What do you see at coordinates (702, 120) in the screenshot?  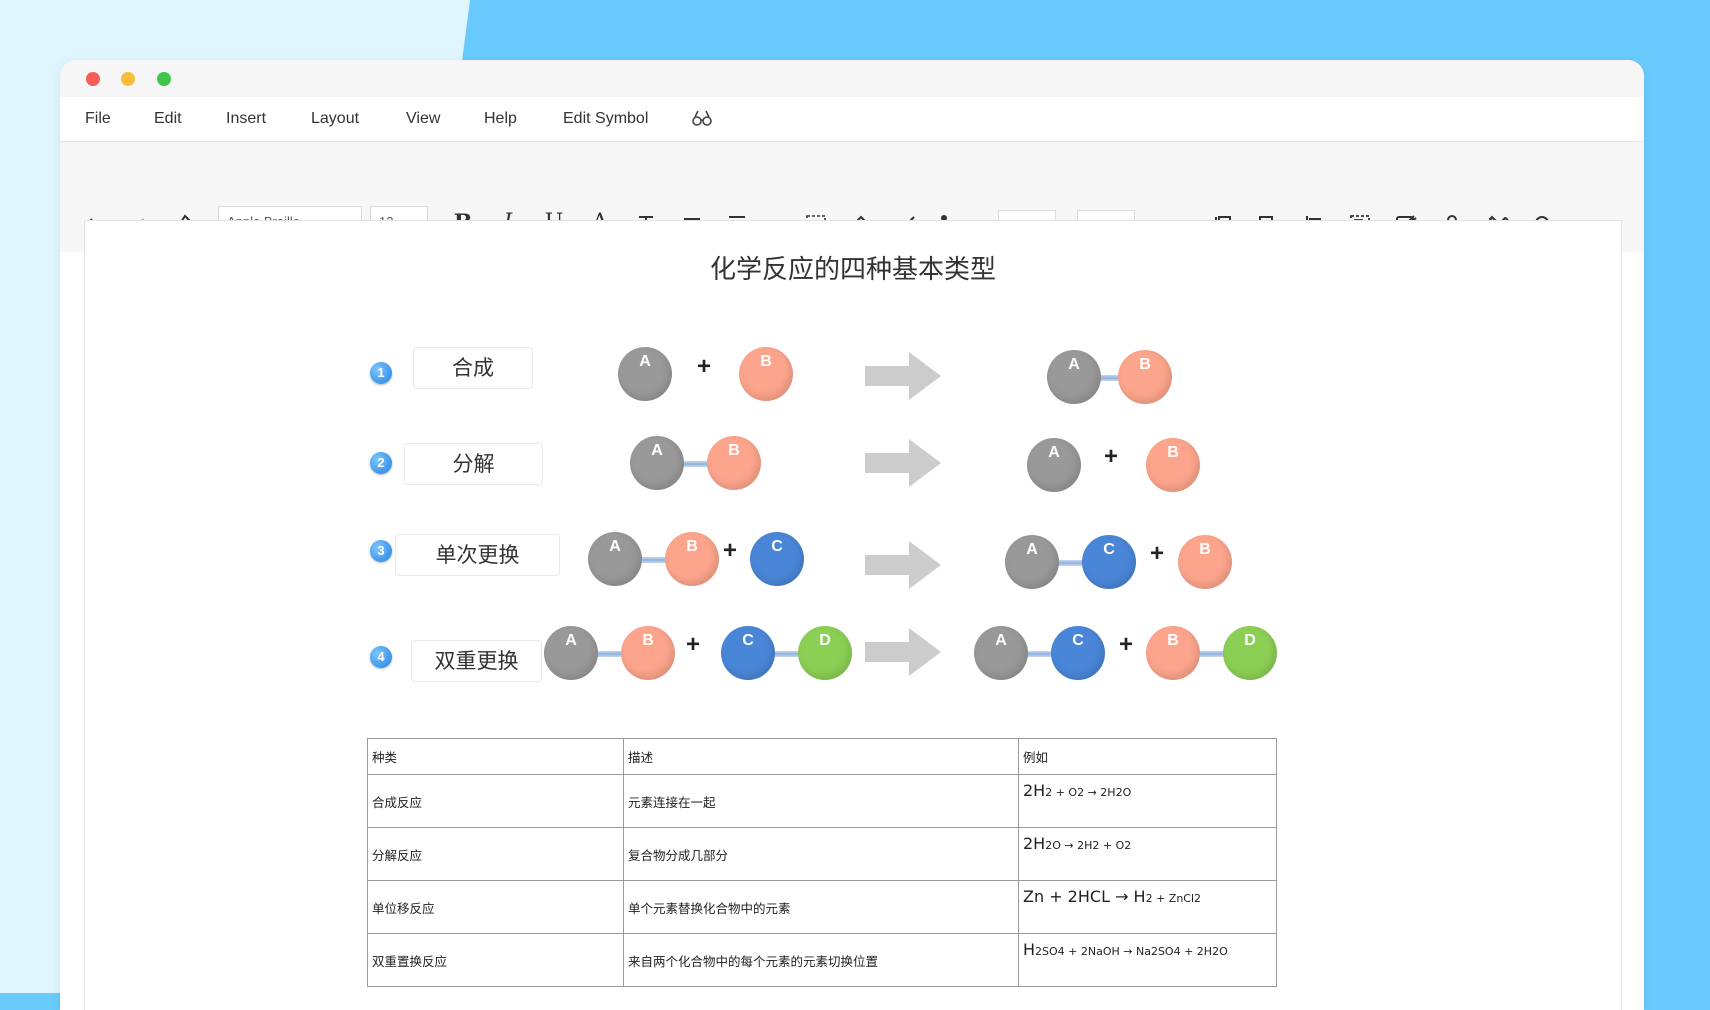 I see `binoculars-icon` at bounding box center [702, 120].